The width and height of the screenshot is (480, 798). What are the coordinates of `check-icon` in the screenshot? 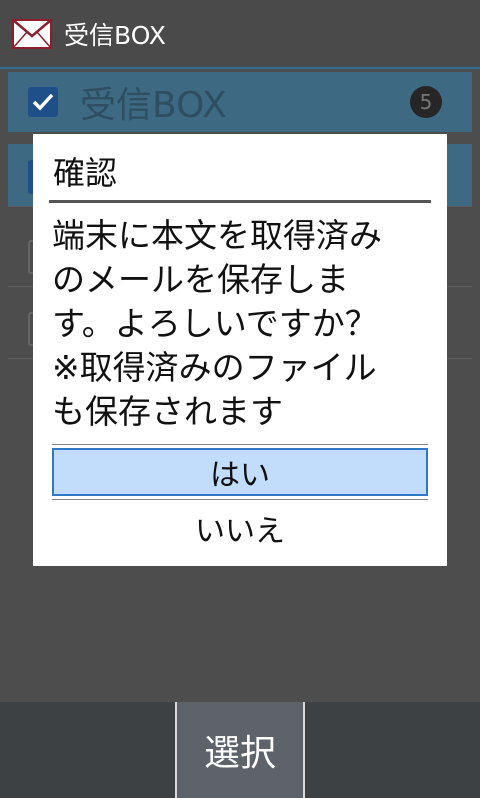 It's located at (43, 102).